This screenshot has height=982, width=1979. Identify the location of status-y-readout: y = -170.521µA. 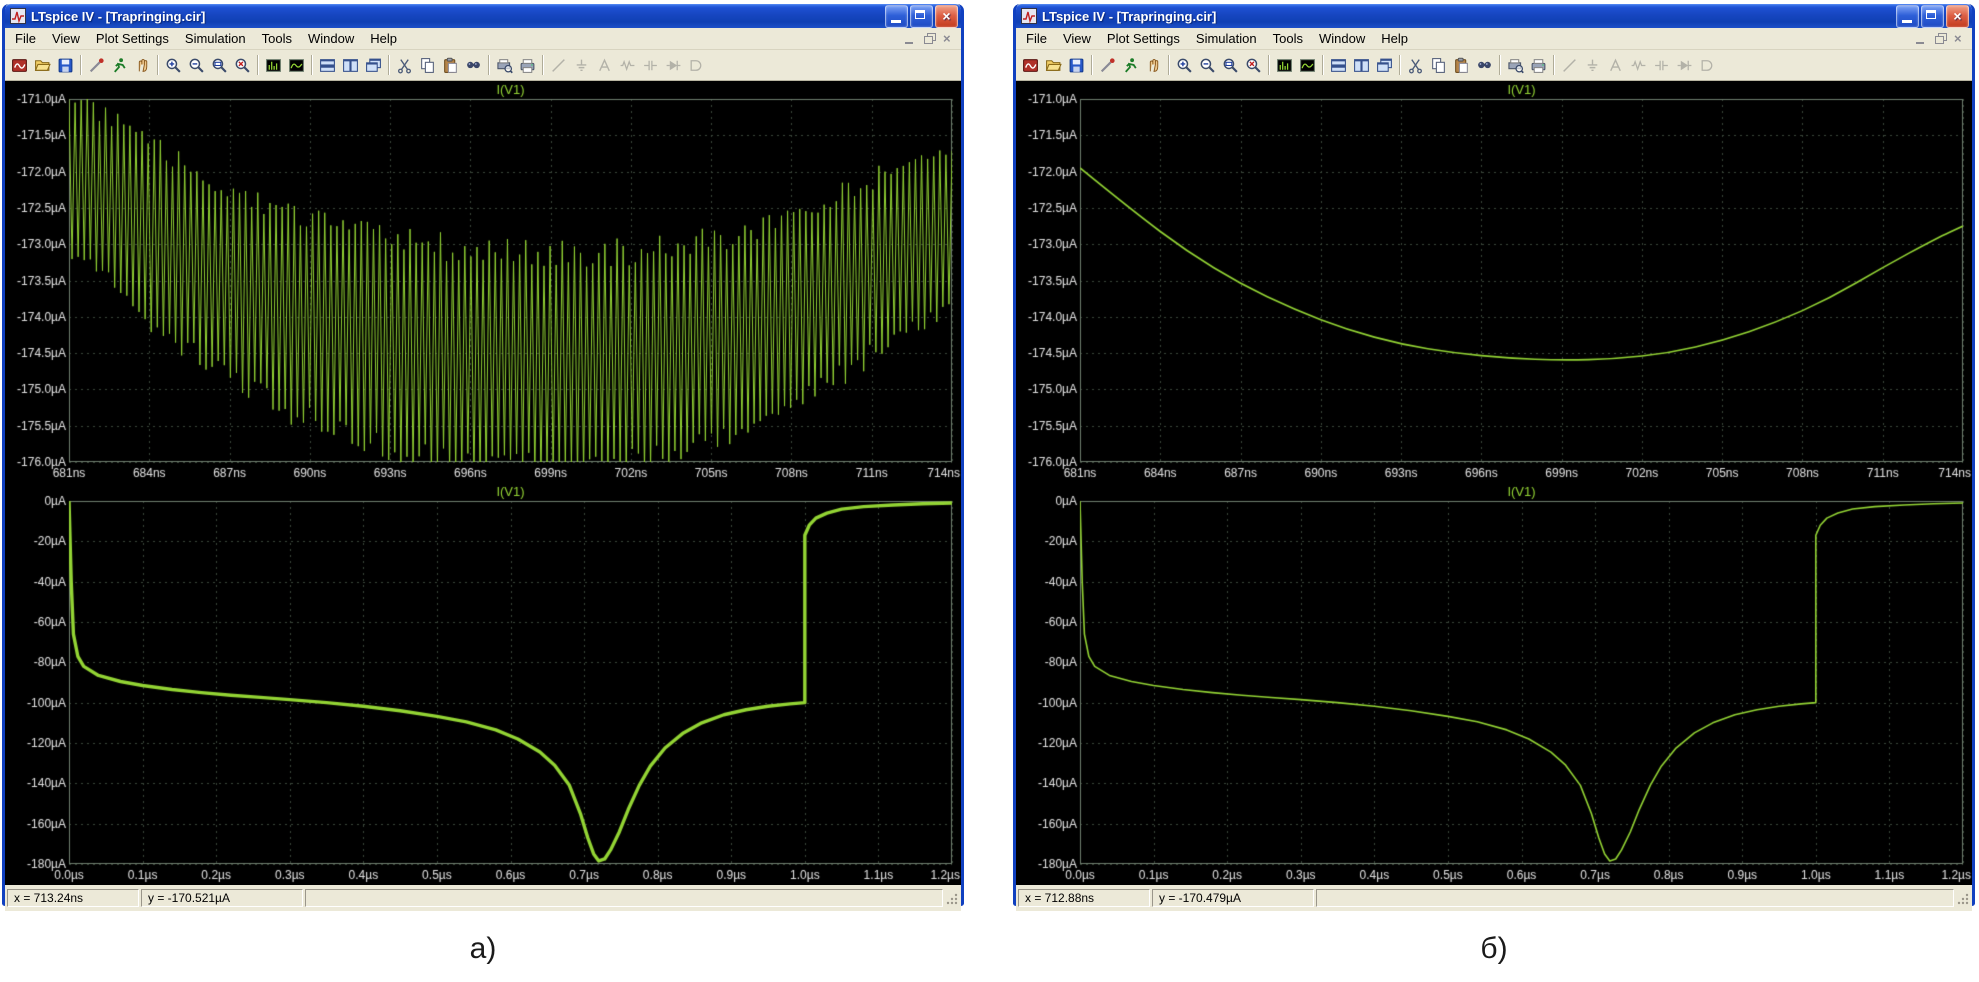
(189, 898).